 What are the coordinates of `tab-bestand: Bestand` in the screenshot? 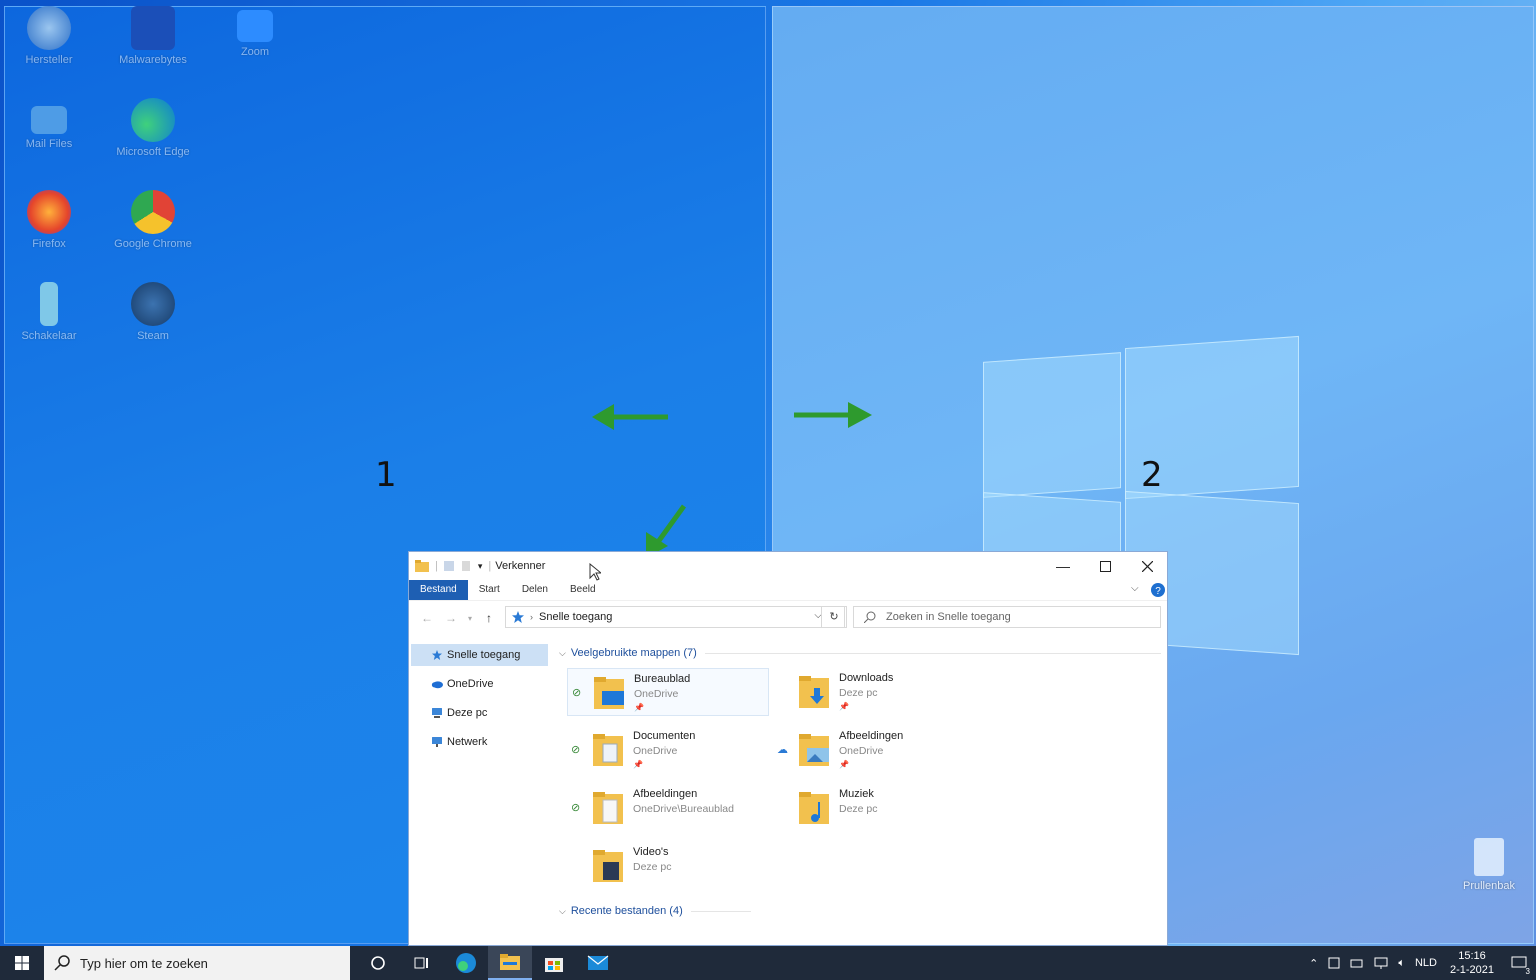 It's located at (438, 590).